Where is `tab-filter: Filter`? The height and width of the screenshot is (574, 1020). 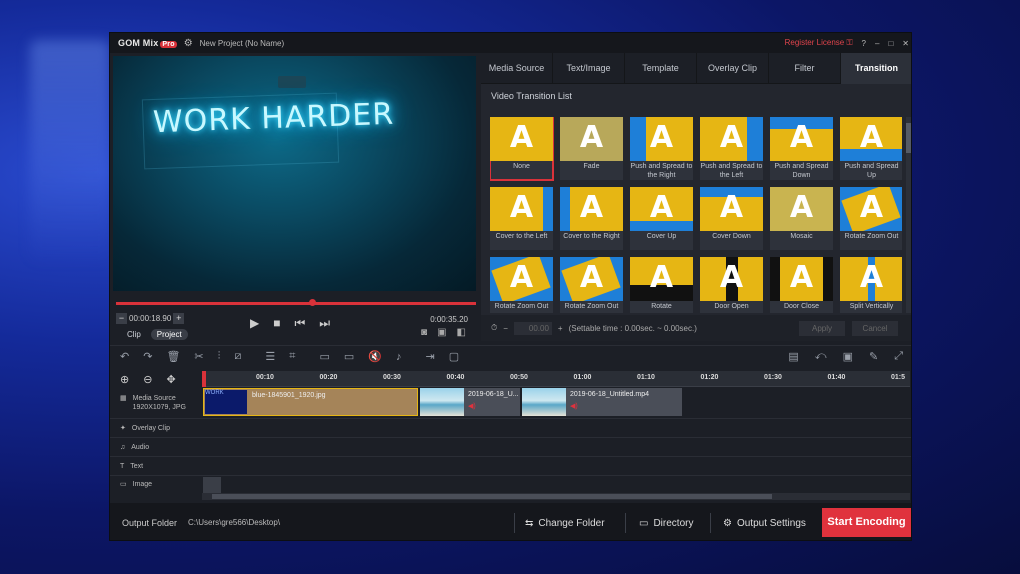
tab-filter: Filter is located at coordinates (805, 68).